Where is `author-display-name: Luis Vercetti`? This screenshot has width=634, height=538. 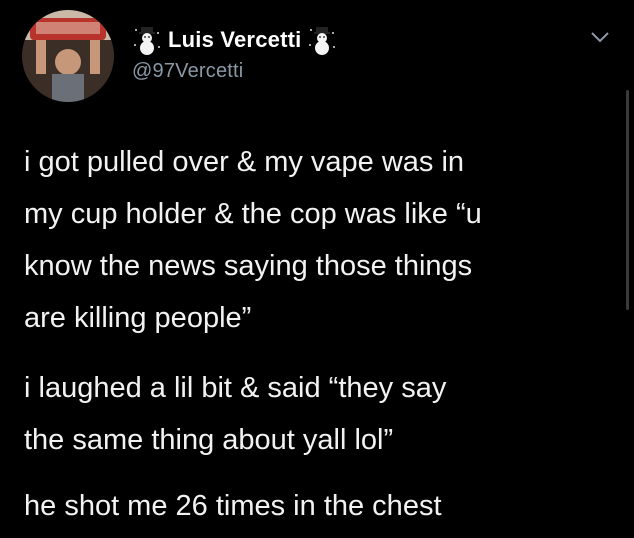 author-display-name: Luis Vercetti is located at coordinates (234, 40).